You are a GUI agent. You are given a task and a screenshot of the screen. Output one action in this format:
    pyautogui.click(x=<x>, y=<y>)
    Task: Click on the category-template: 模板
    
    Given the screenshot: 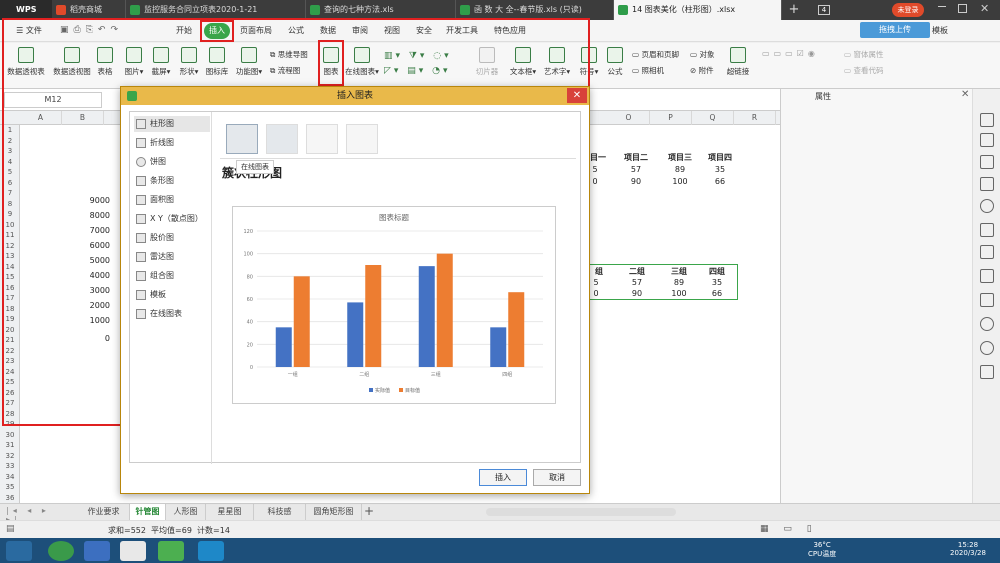 What is the action you would take?
    pyautogui.click(x=172, y=295)
    